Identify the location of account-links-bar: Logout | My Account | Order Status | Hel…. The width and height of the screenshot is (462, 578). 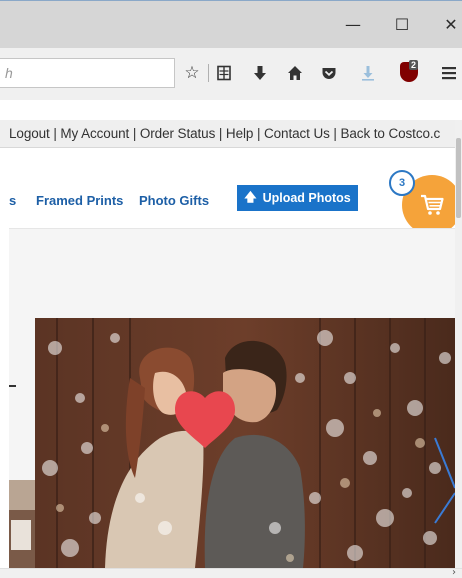
(231, 134).